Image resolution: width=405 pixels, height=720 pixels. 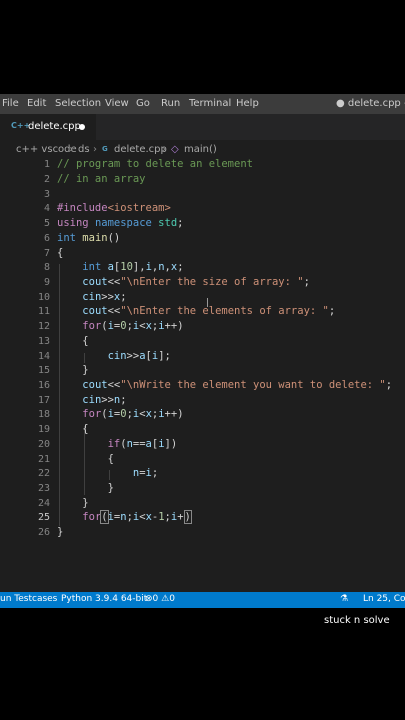 What do you see at coordinates (88, 238) in the screenshot?
I see `code-line: int main()` at bounding box center [88, 238].